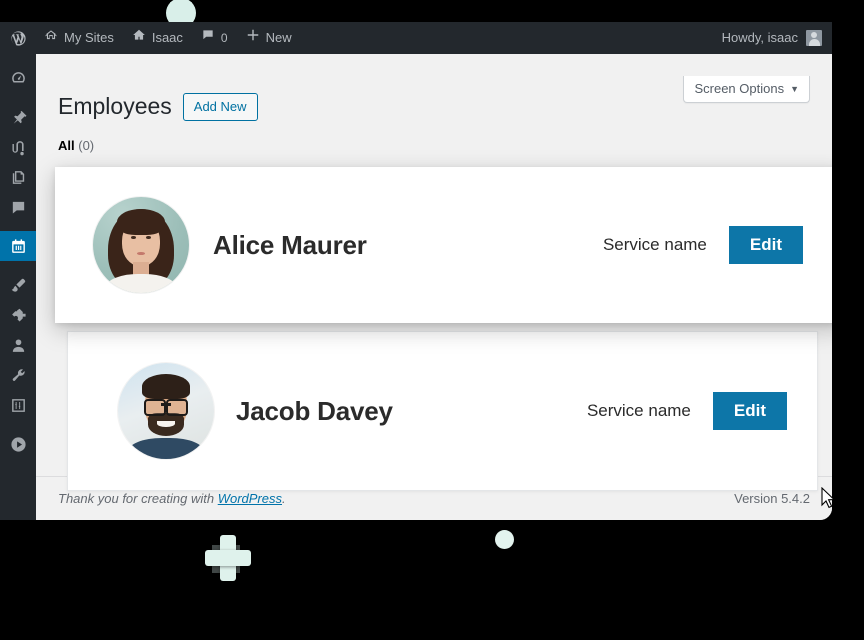  What do you see at coordinates (739, 88) in the screenshot?
I see `screen-options-label: Screen Options` at bounding box center [739, 88].